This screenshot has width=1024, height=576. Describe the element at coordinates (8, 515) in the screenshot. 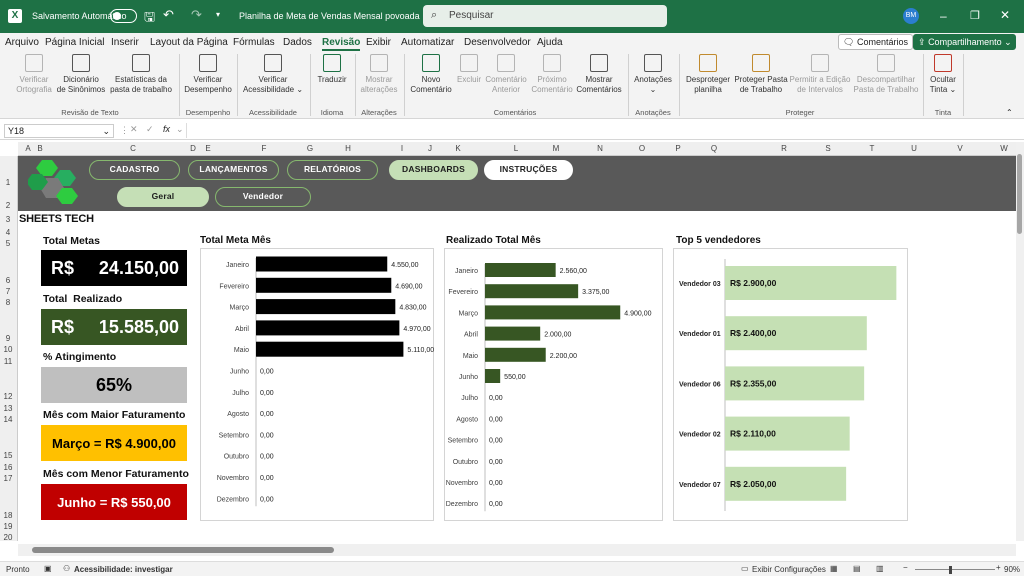

I see `row-header: 18` at that location.